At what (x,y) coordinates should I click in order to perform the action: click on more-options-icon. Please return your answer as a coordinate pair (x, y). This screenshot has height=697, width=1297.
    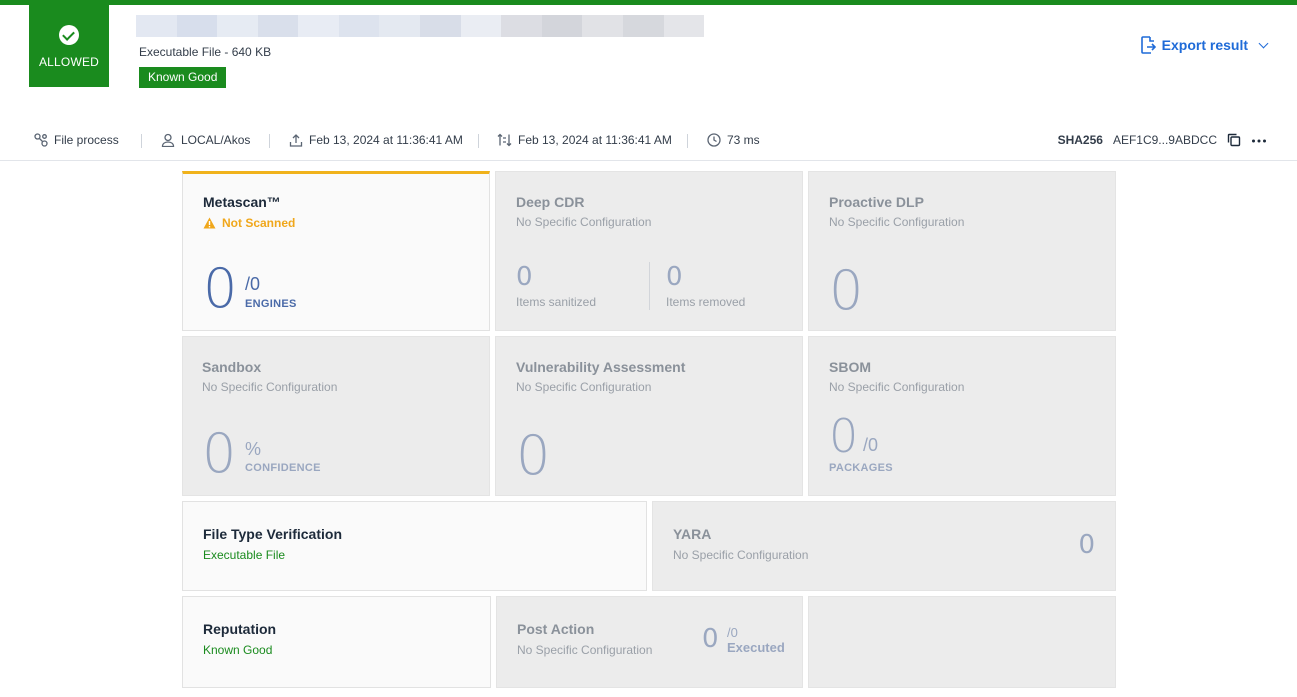
    Looking at the image, I should click on (1259, 140).